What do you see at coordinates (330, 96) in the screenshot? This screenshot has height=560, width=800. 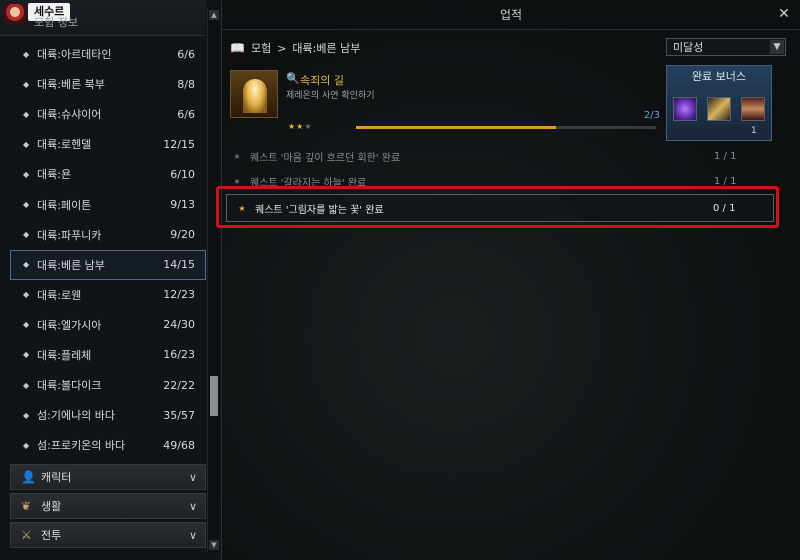 I see `achievement-description: 제레온의 사연 확인하기` at bounding box center [330, 96].